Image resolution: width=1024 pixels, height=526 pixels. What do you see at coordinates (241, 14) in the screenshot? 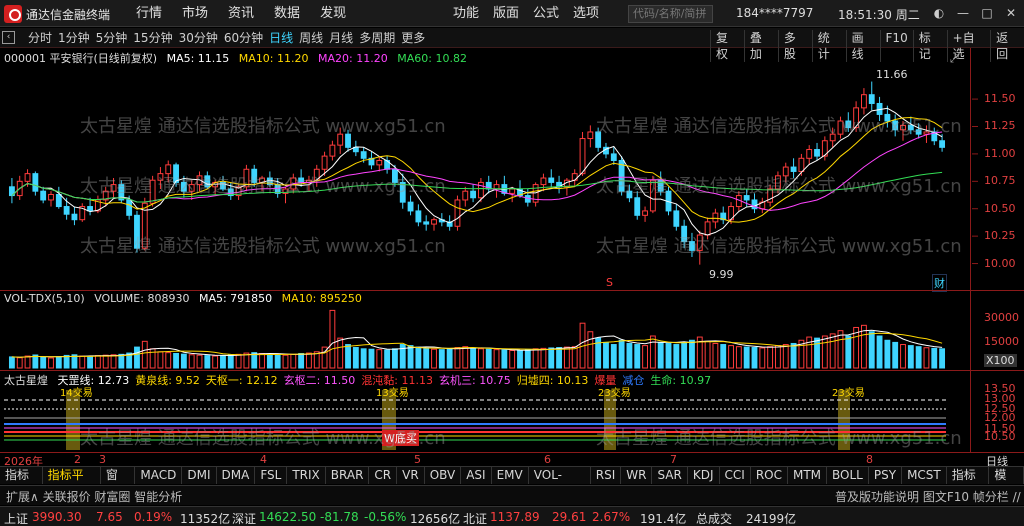
I see `menu-news: 资讯` at bounding box center [241, 14].